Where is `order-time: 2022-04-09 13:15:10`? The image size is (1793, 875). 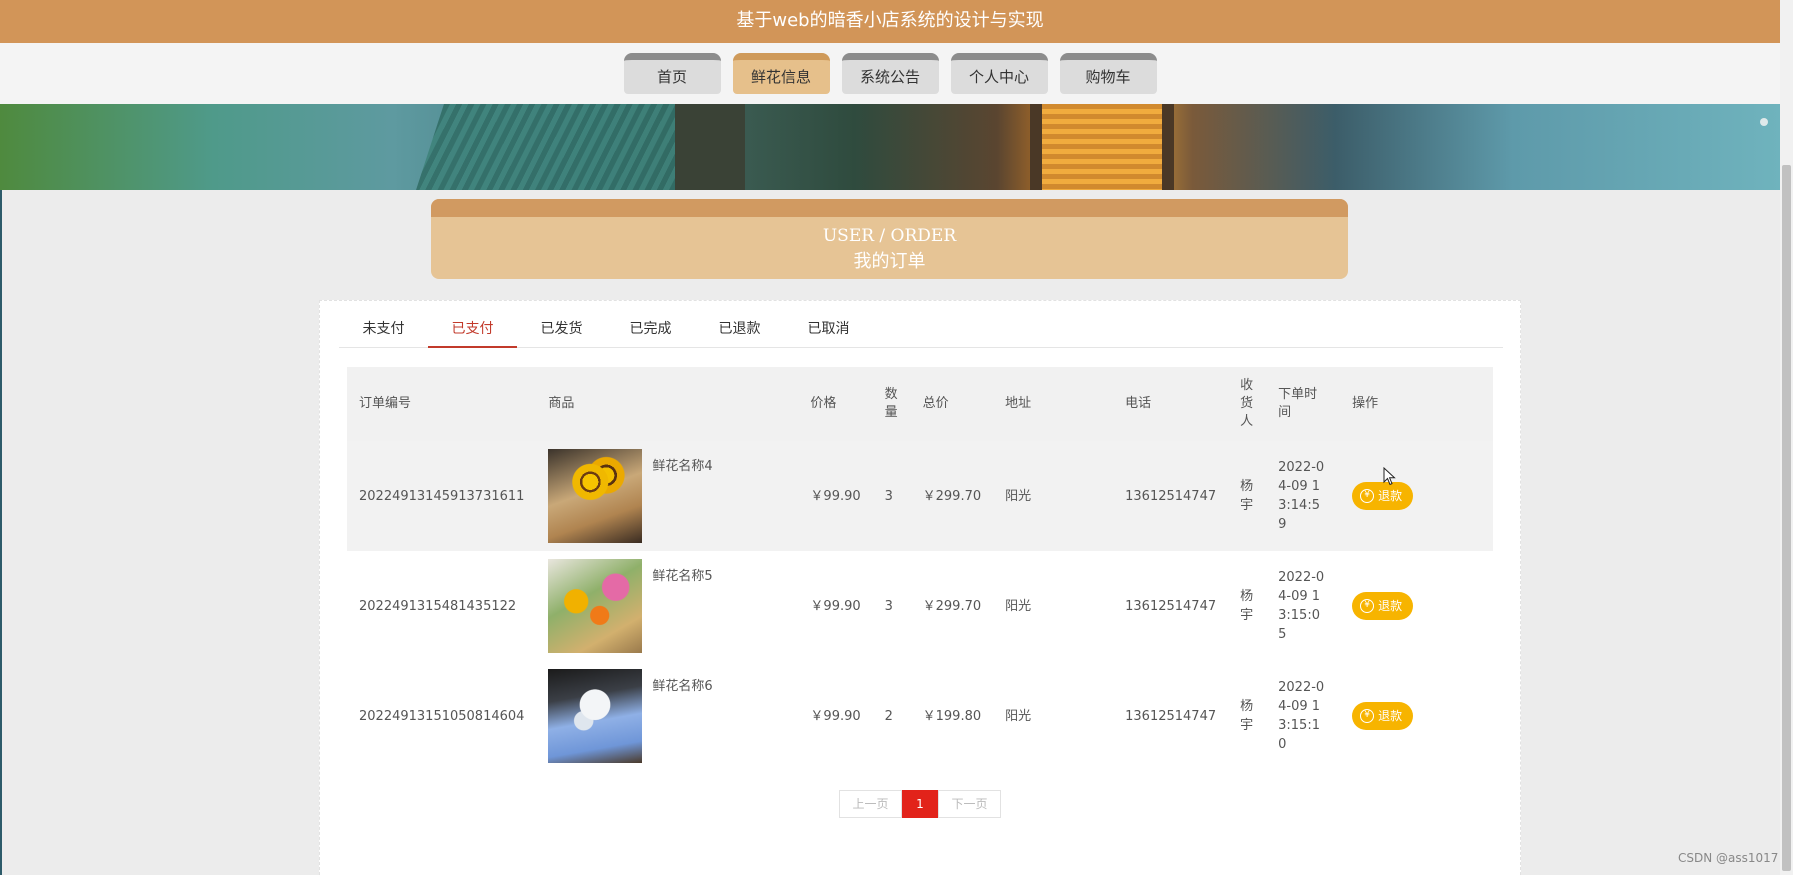 order-time: 2022-04-09 13:15:10 is located at coordinates (1301, 716).